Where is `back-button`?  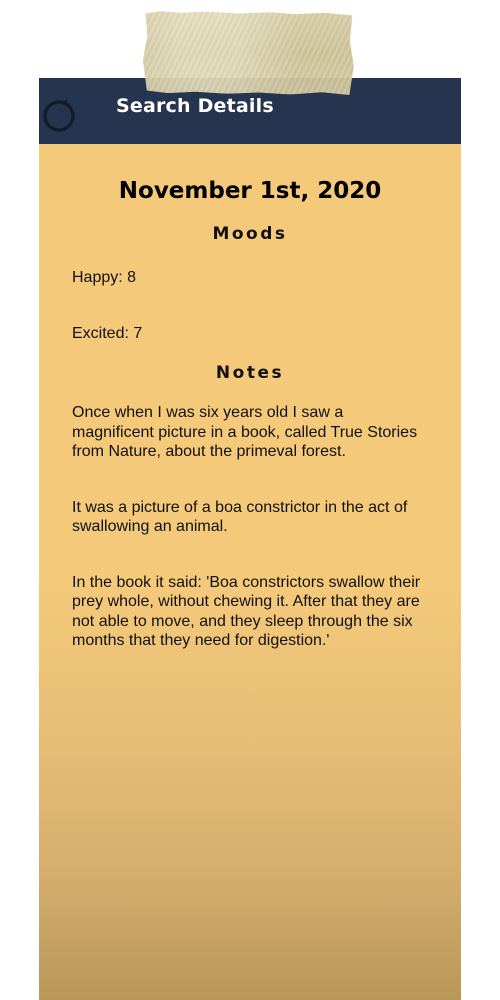 back-button is located at coordinates (59, 116).